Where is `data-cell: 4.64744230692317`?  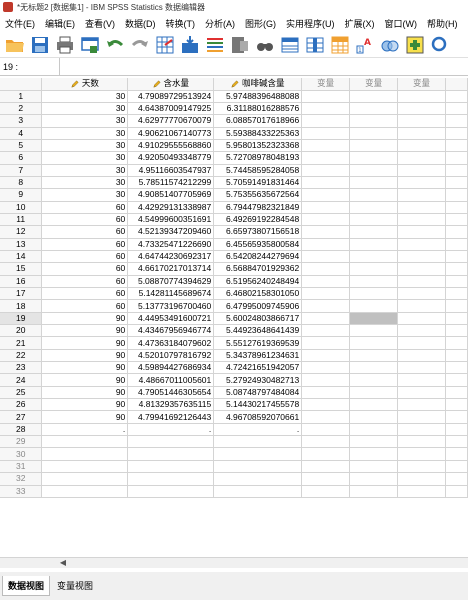
data-cell: 4.64744230692317 is located at coordinates (171, 257).